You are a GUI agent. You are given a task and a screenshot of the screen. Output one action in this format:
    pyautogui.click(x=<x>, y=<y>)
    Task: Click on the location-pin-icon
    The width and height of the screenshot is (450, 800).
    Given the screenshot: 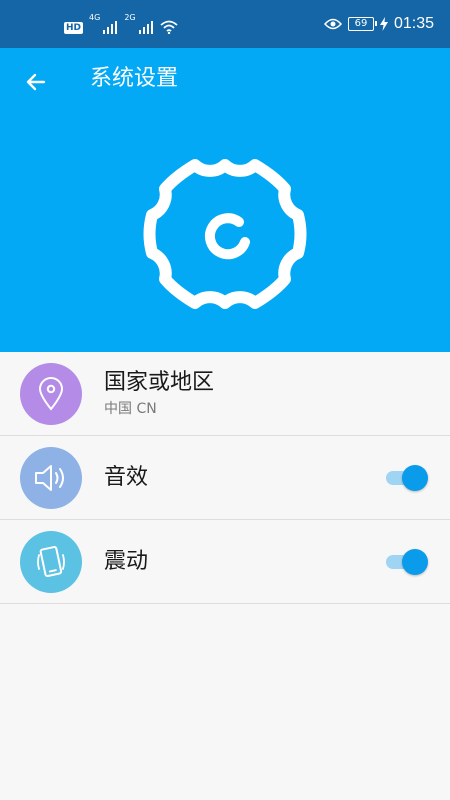 What is the action you would take?
    pyautogui.click(x=51, y=394)
    